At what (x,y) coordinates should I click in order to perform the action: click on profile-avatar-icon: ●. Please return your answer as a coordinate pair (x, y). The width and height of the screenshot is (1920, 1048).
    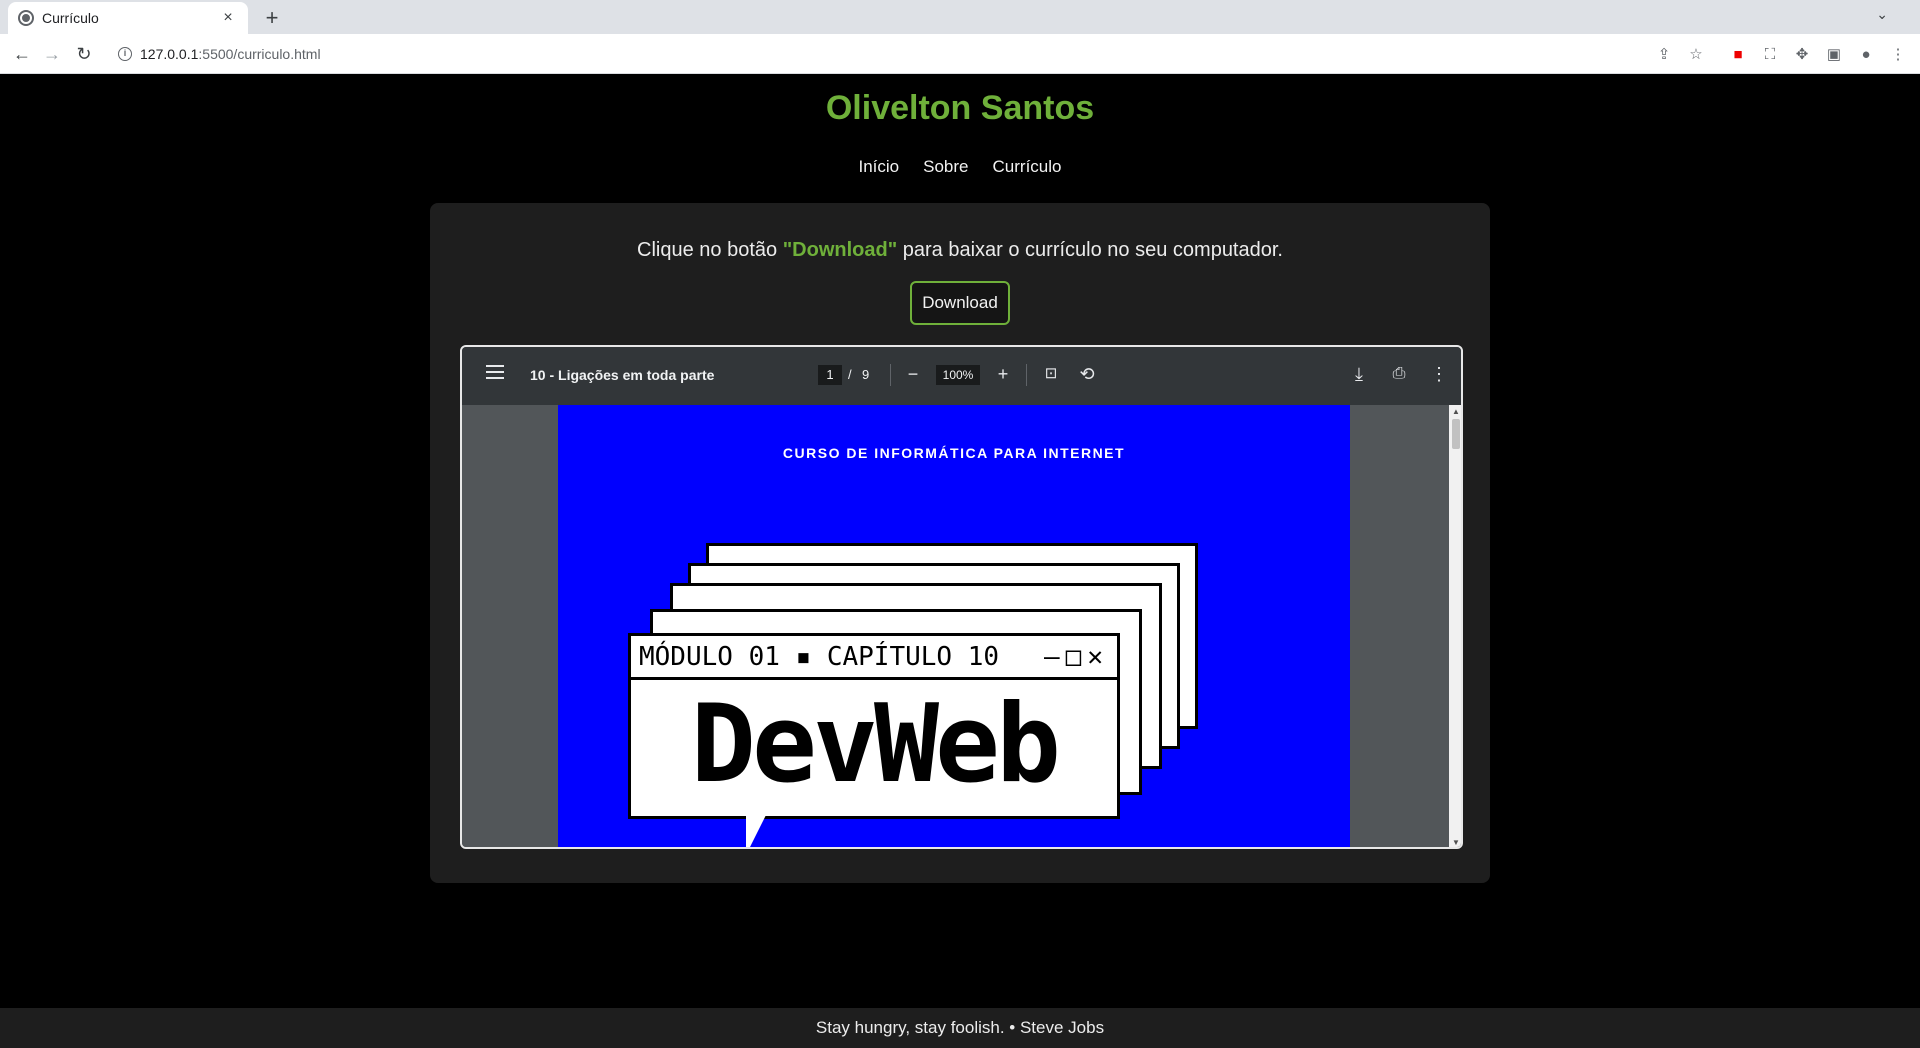
    Looking at the image, I should click on (1866, 55).